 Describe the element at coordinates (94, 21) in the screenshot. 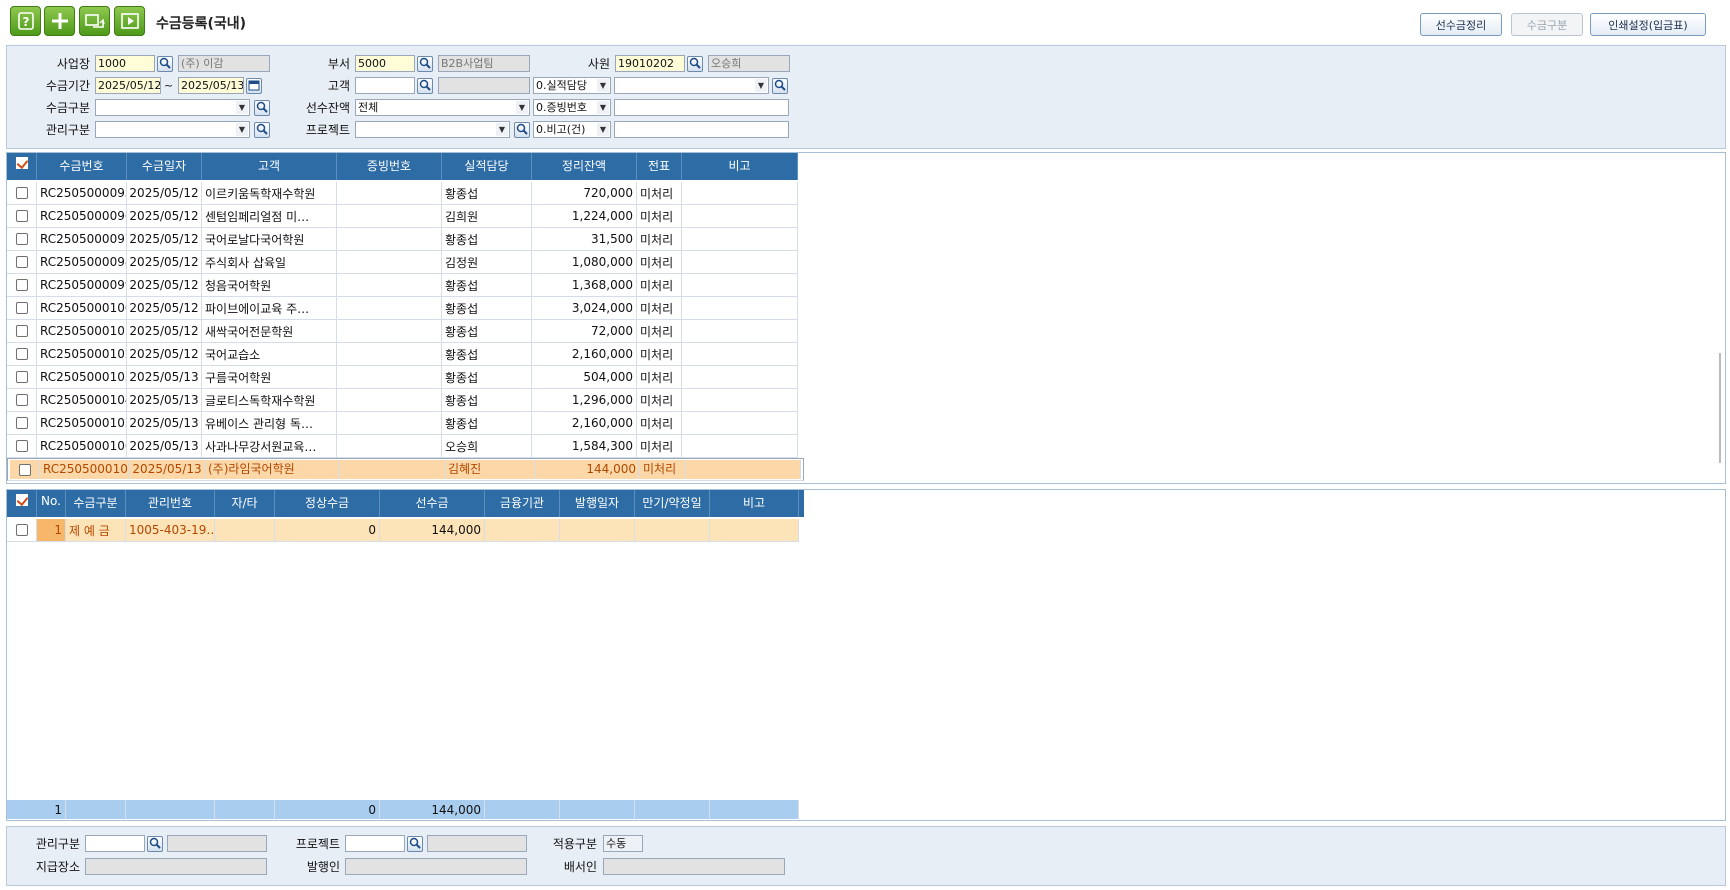

I see `copy-button` at that location.